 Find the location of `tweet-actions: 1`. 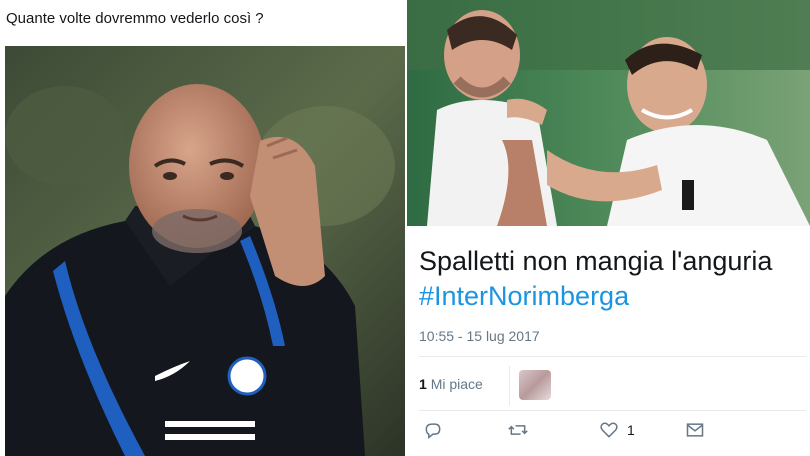

tweet-actions: 1 is located at coordinates (614, 434).